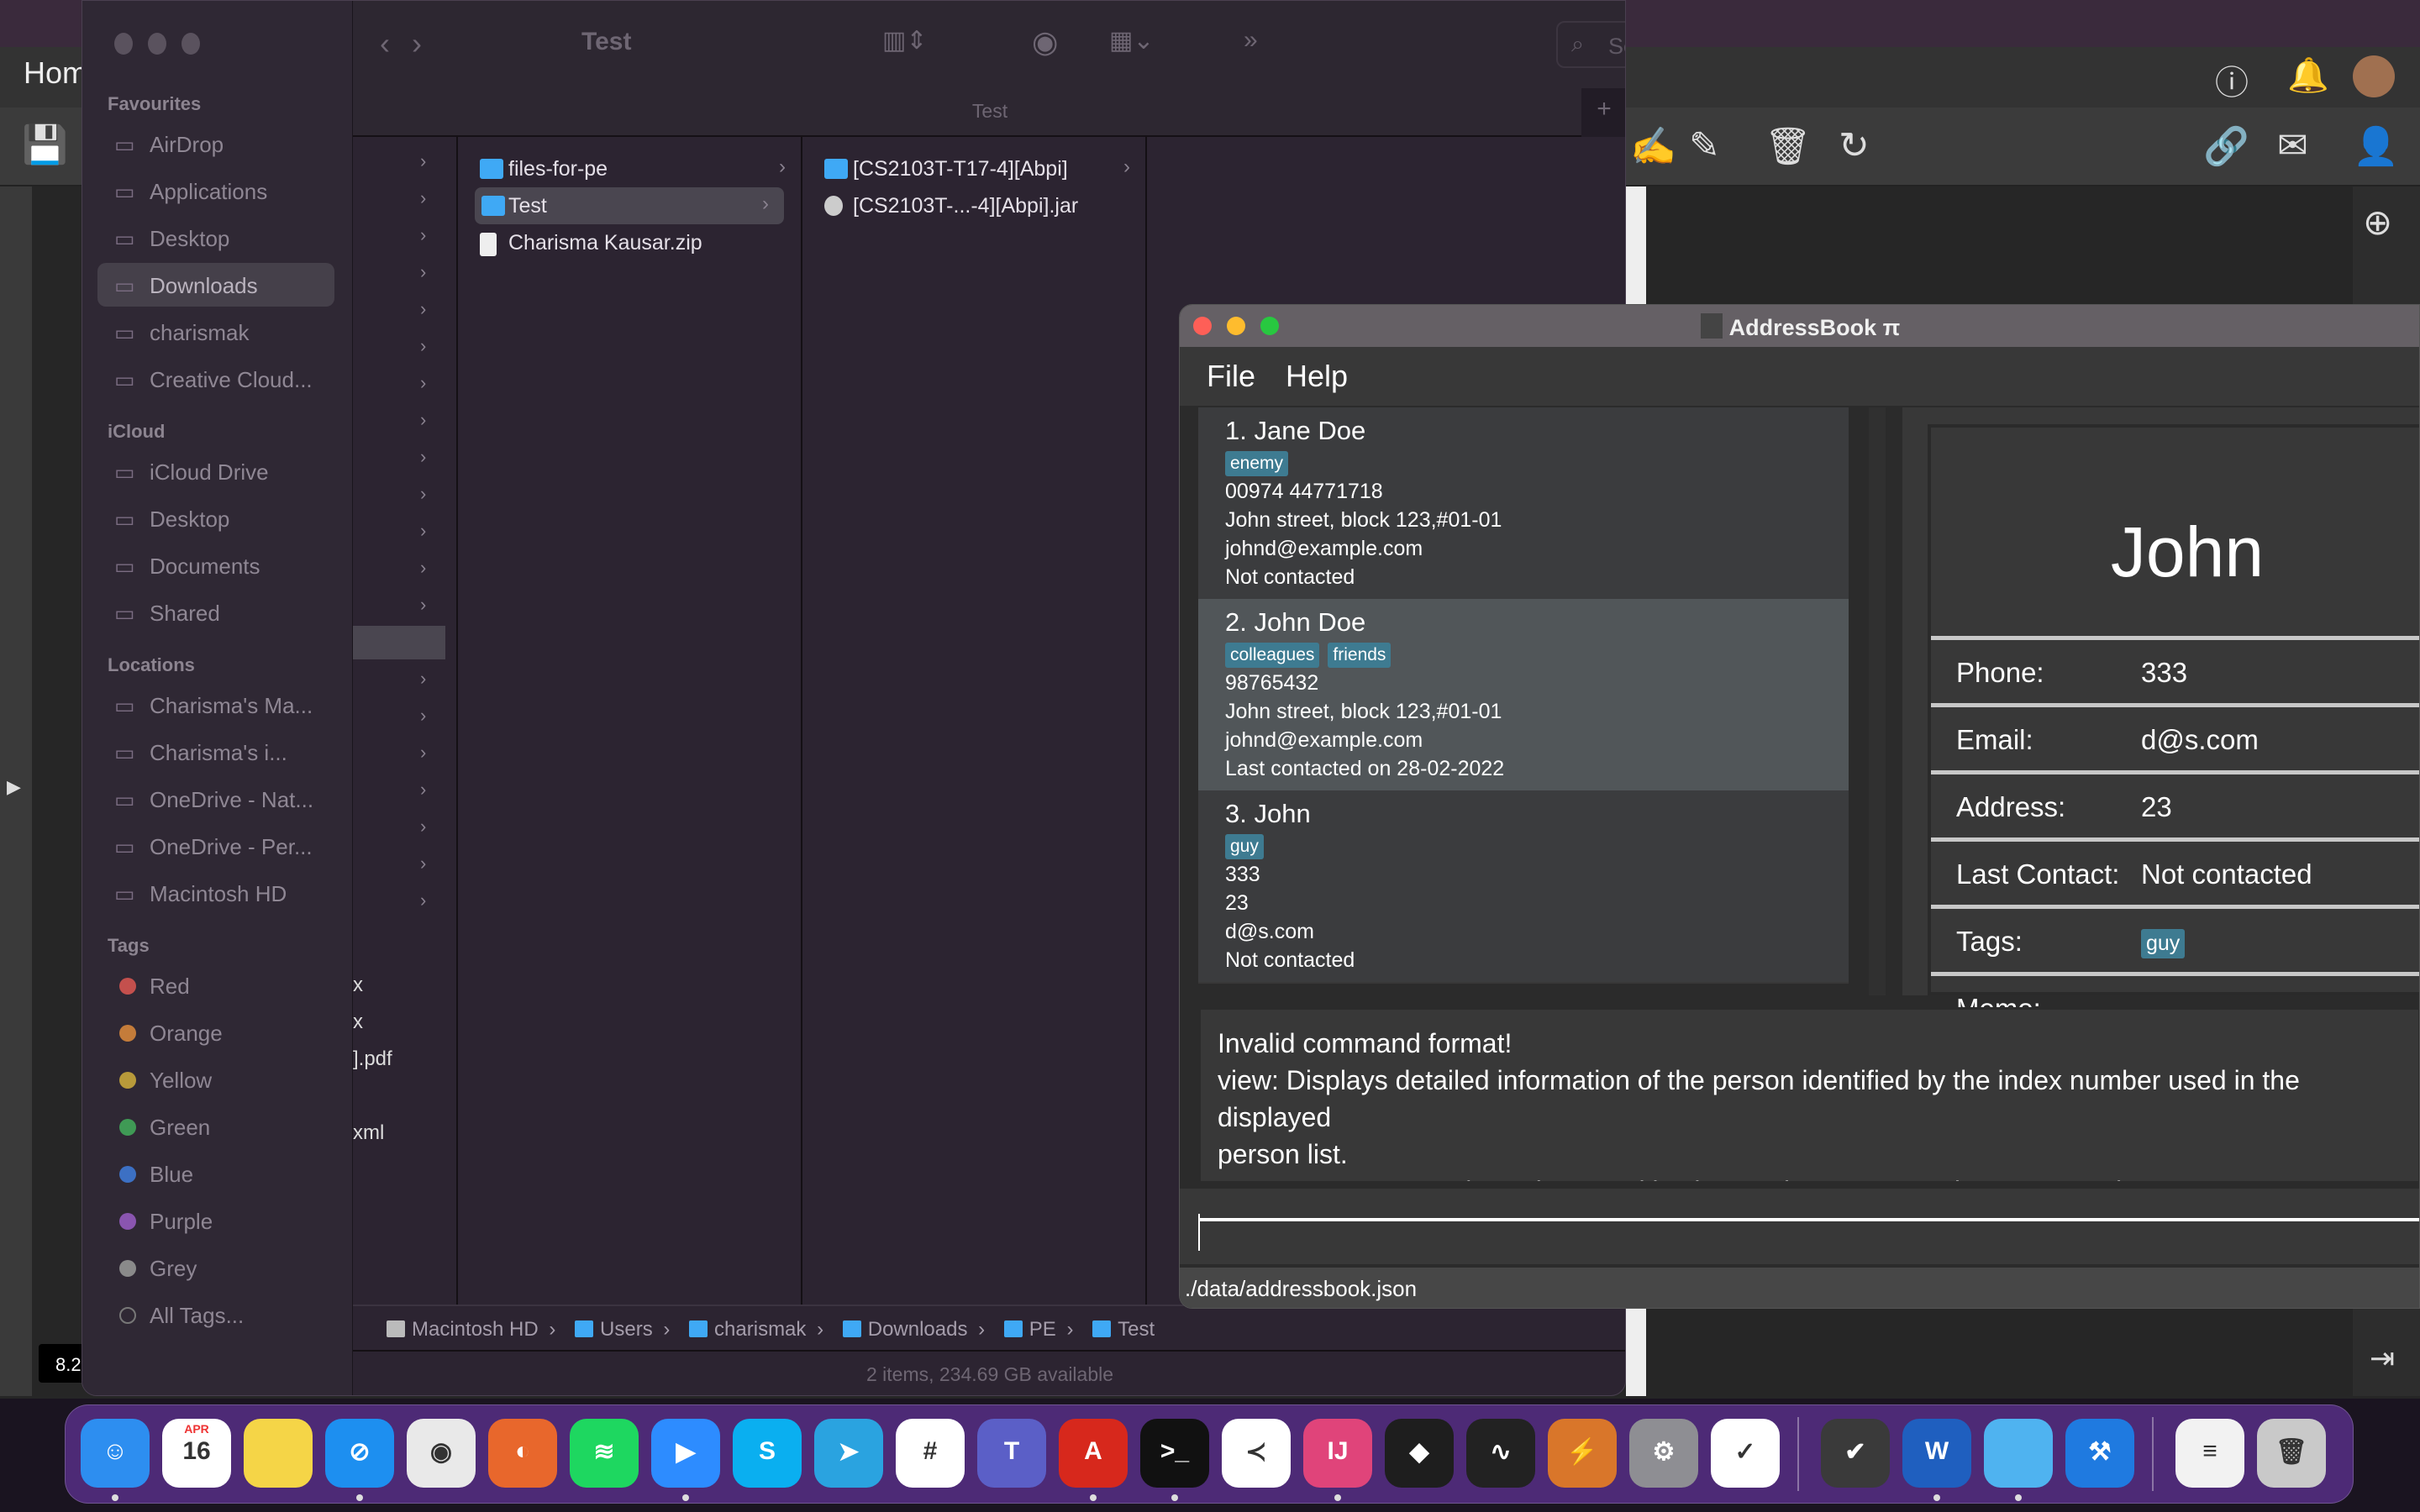 This screenshot has width=2420, height=1512. I want to click on dock-system-preferences-icon: ⚙, so click(1663, 1453).